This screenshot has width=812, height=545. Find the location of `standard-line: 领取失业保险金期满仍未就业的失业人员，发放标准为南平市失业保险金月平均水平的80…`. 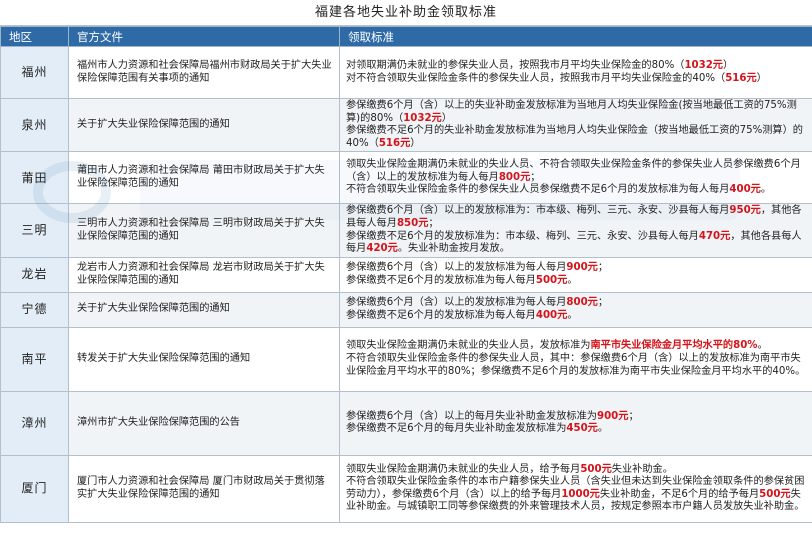

standard-line: 领取失业保险金期满仍未就业的失业人员，发放标准为南平市失业保险金月平均水平的80… is located at coordinates (577, 346).